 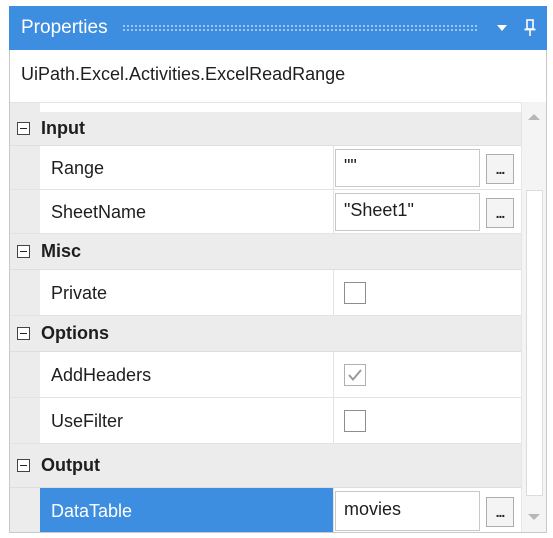 I want to click on pin-icon, so click(x=530, y=28).